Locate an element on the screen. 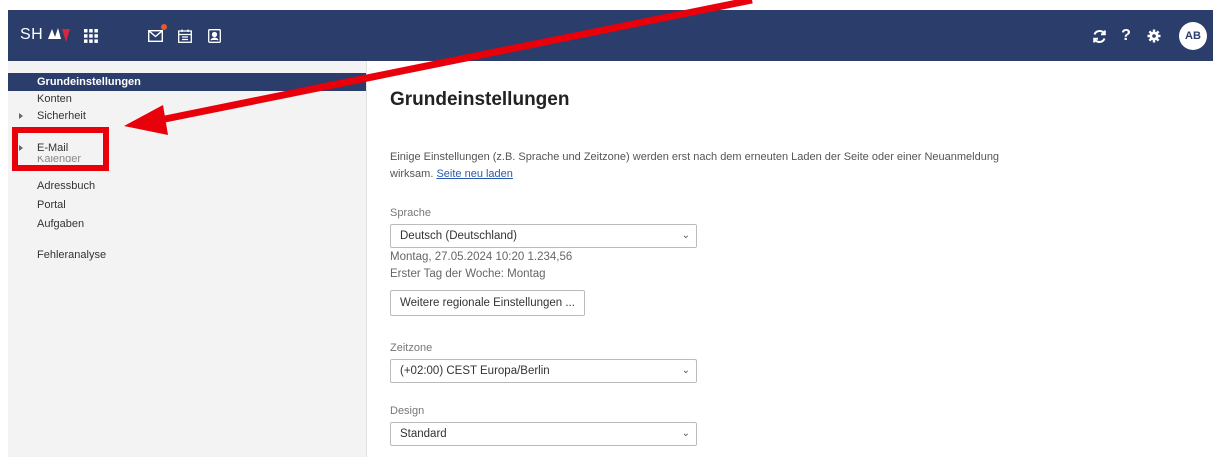 Image resolution: width=1213 pixels, height=457 pixels. design-label: Design is located at coordinates (407, 411).